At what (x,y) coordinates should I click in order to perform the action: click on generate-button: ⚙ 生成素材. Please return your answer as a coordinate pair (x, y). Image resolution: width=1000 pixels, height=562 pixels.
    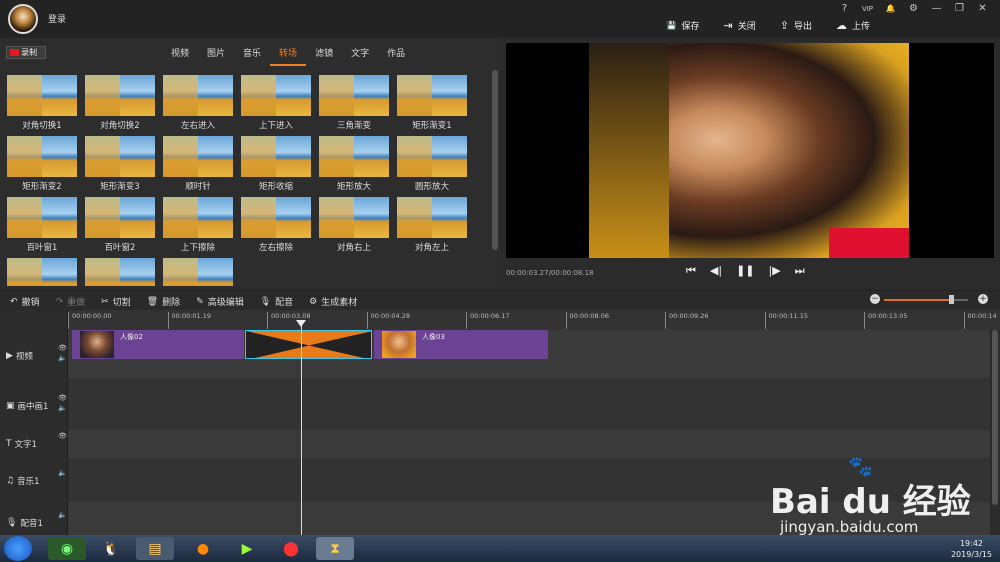
    Looking at the image, I should click on (333, 302).